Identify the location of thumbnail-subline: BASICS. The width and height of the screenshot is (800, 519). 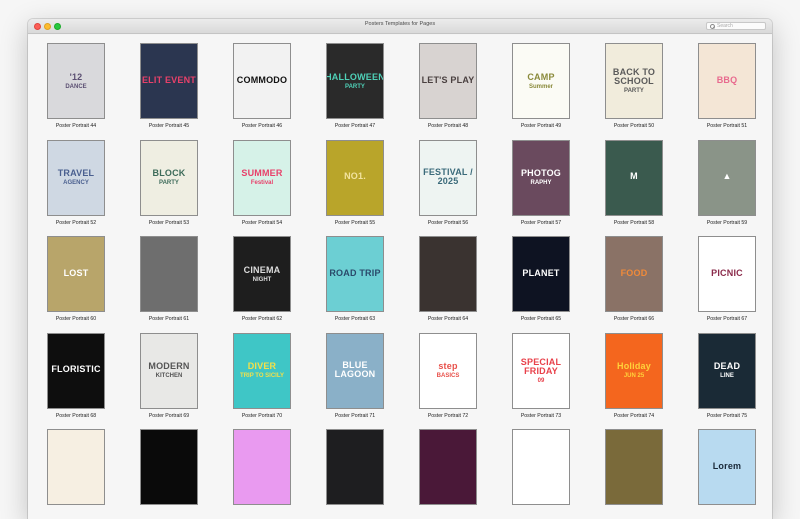
(448, 376).